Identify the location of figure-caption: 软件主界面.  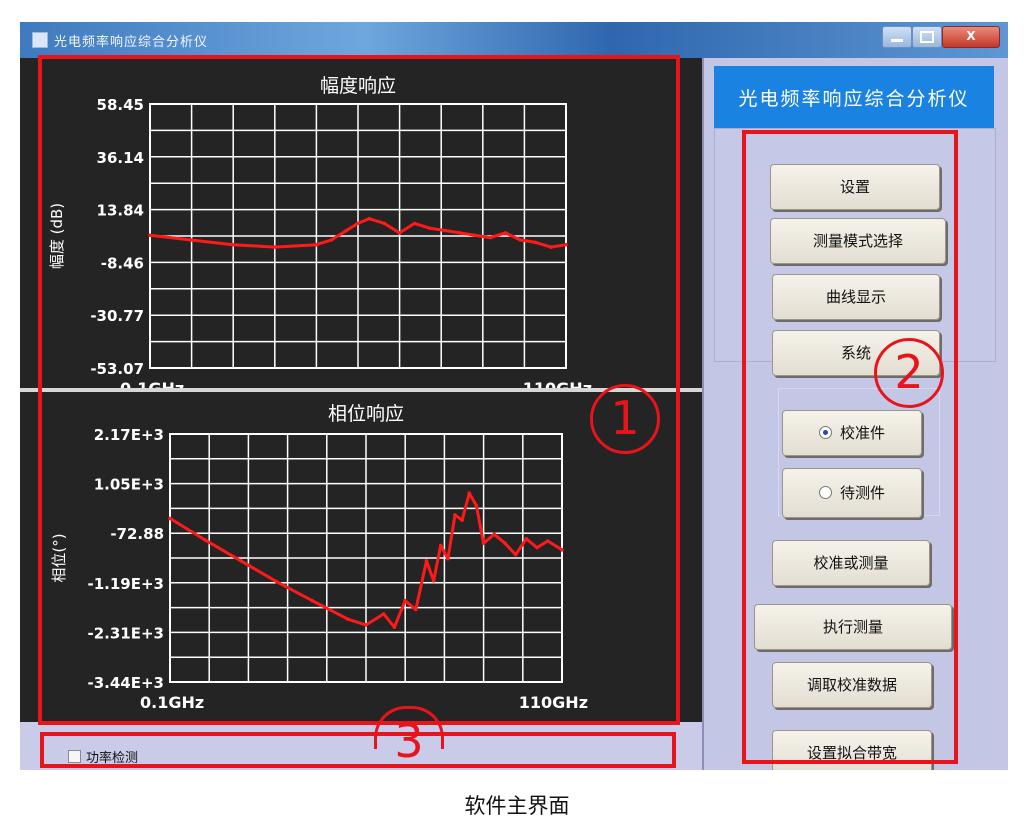
(517, 806).